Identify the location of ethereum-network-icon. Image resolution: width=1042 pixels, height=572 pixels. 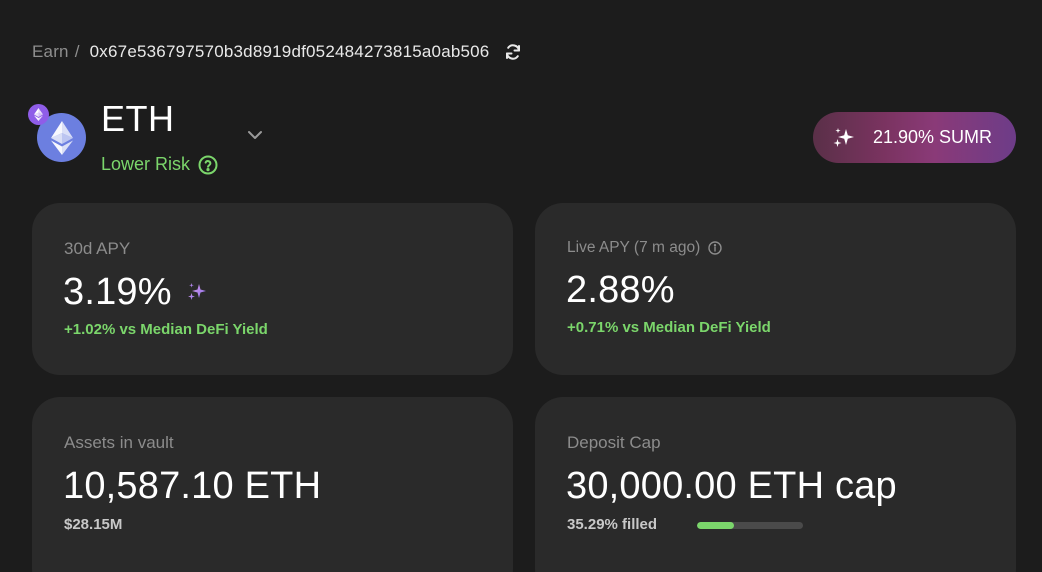
(38, 114).